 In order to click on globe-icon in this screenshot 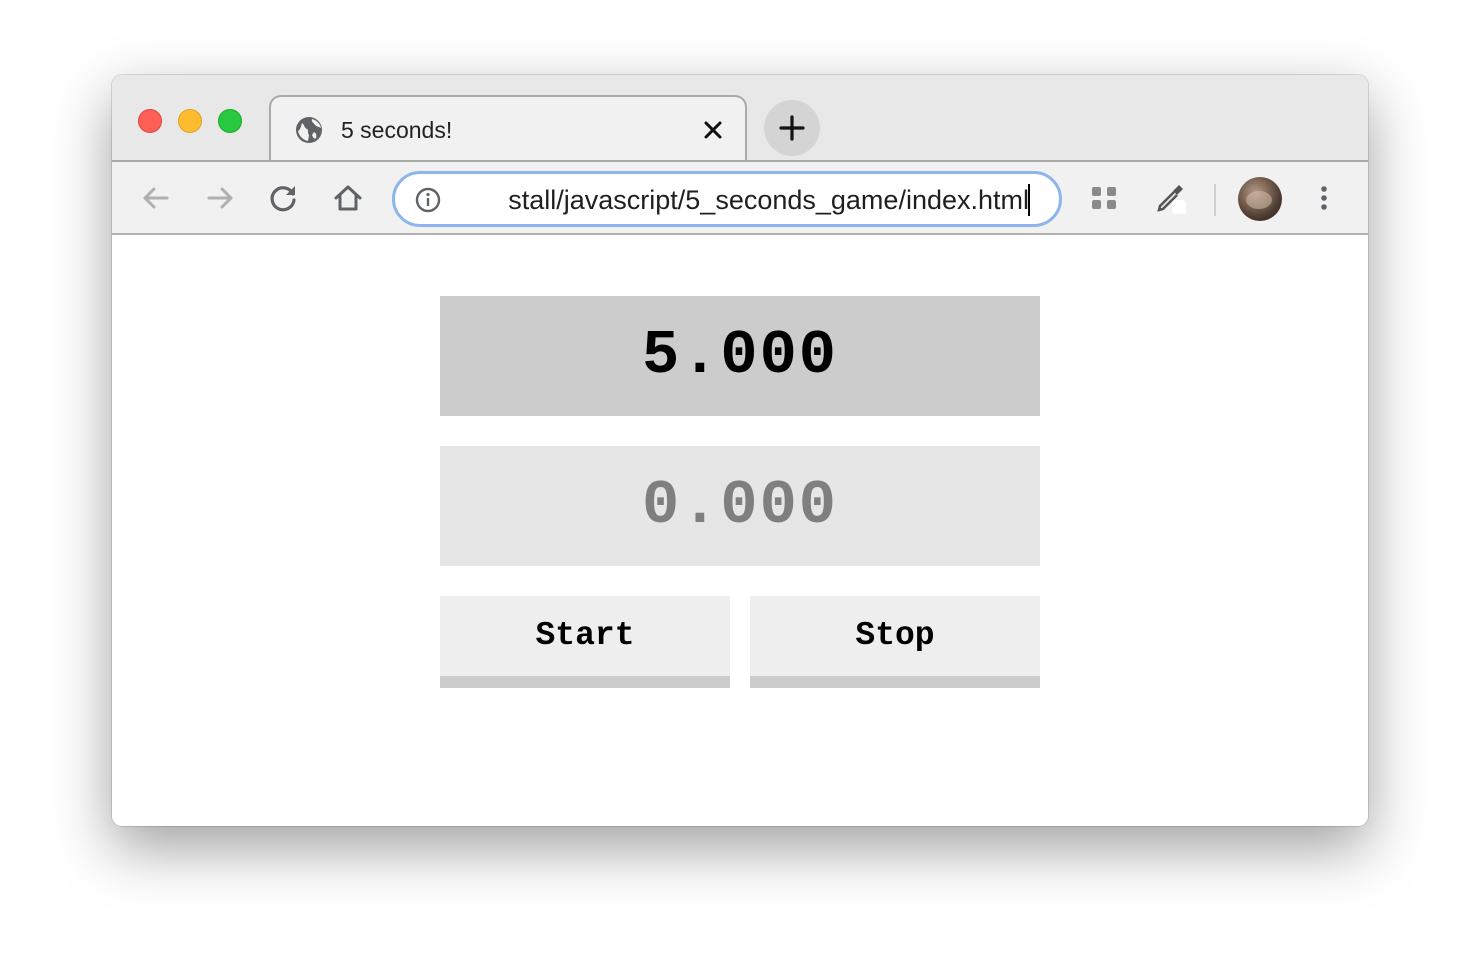, I will do `click(309, 130)`.